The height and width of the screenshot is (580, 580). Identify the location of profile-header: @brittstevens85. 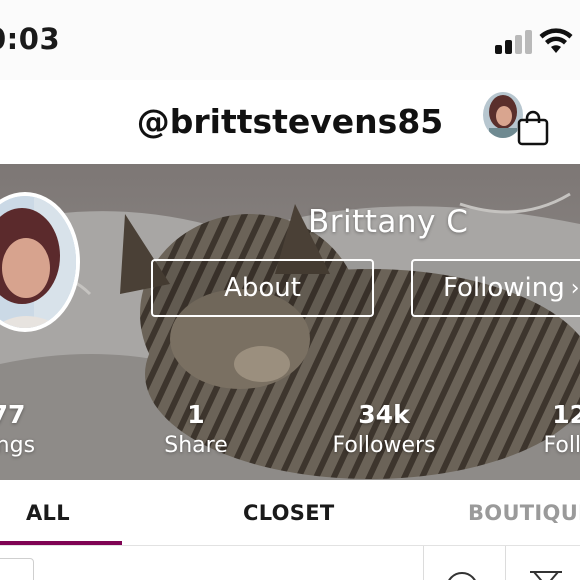
(290, 122).